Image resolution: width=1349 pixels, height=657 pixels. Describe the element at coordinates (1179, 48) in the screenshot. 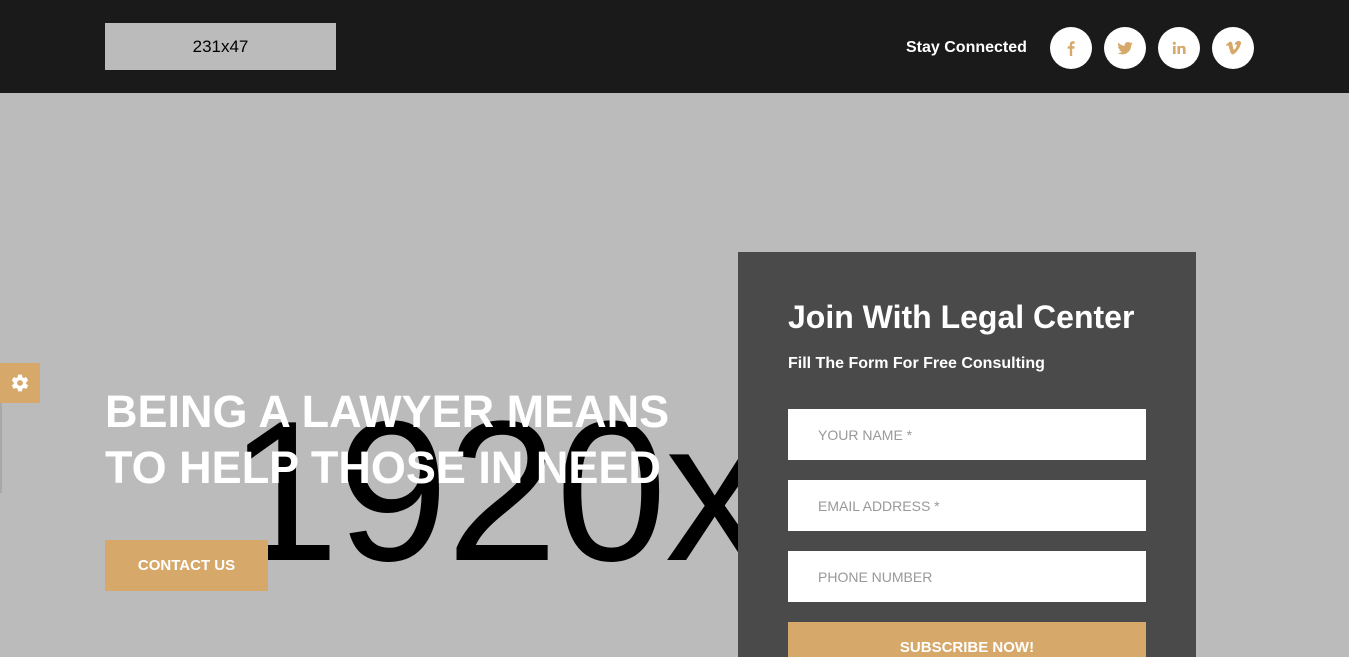

I see `linkedin-icon` at that location.